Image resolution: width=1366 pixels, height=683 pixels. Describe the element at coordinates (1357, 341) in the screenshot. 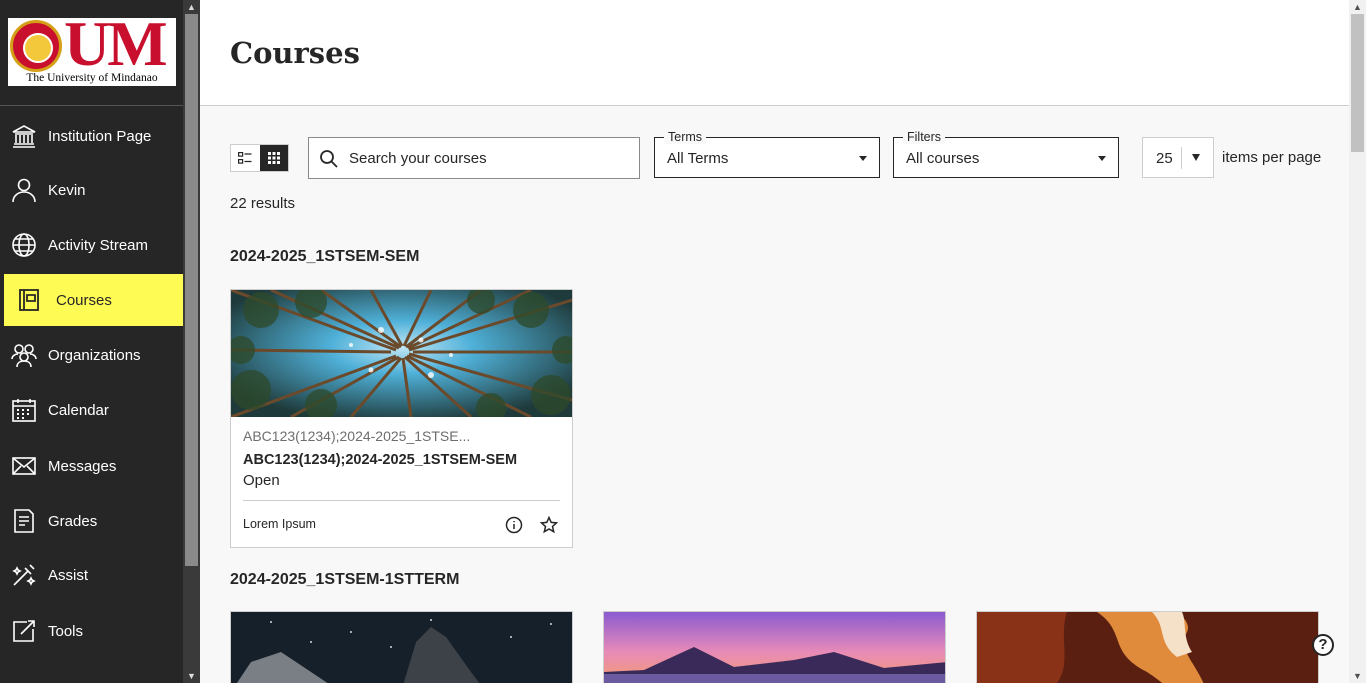

I see `main-scrollbar: ▲ ▼` at that location.